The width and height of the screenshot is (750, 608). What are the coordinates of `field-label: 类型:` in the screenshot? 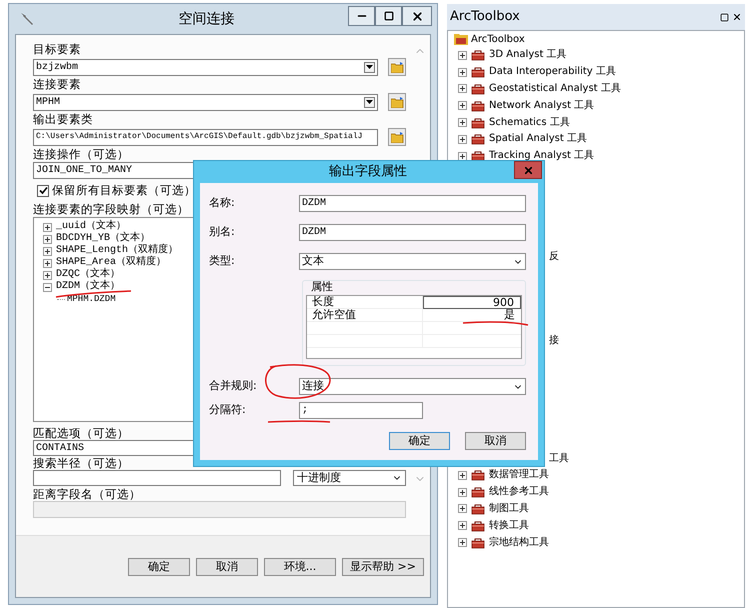 It's located at (222, 261).